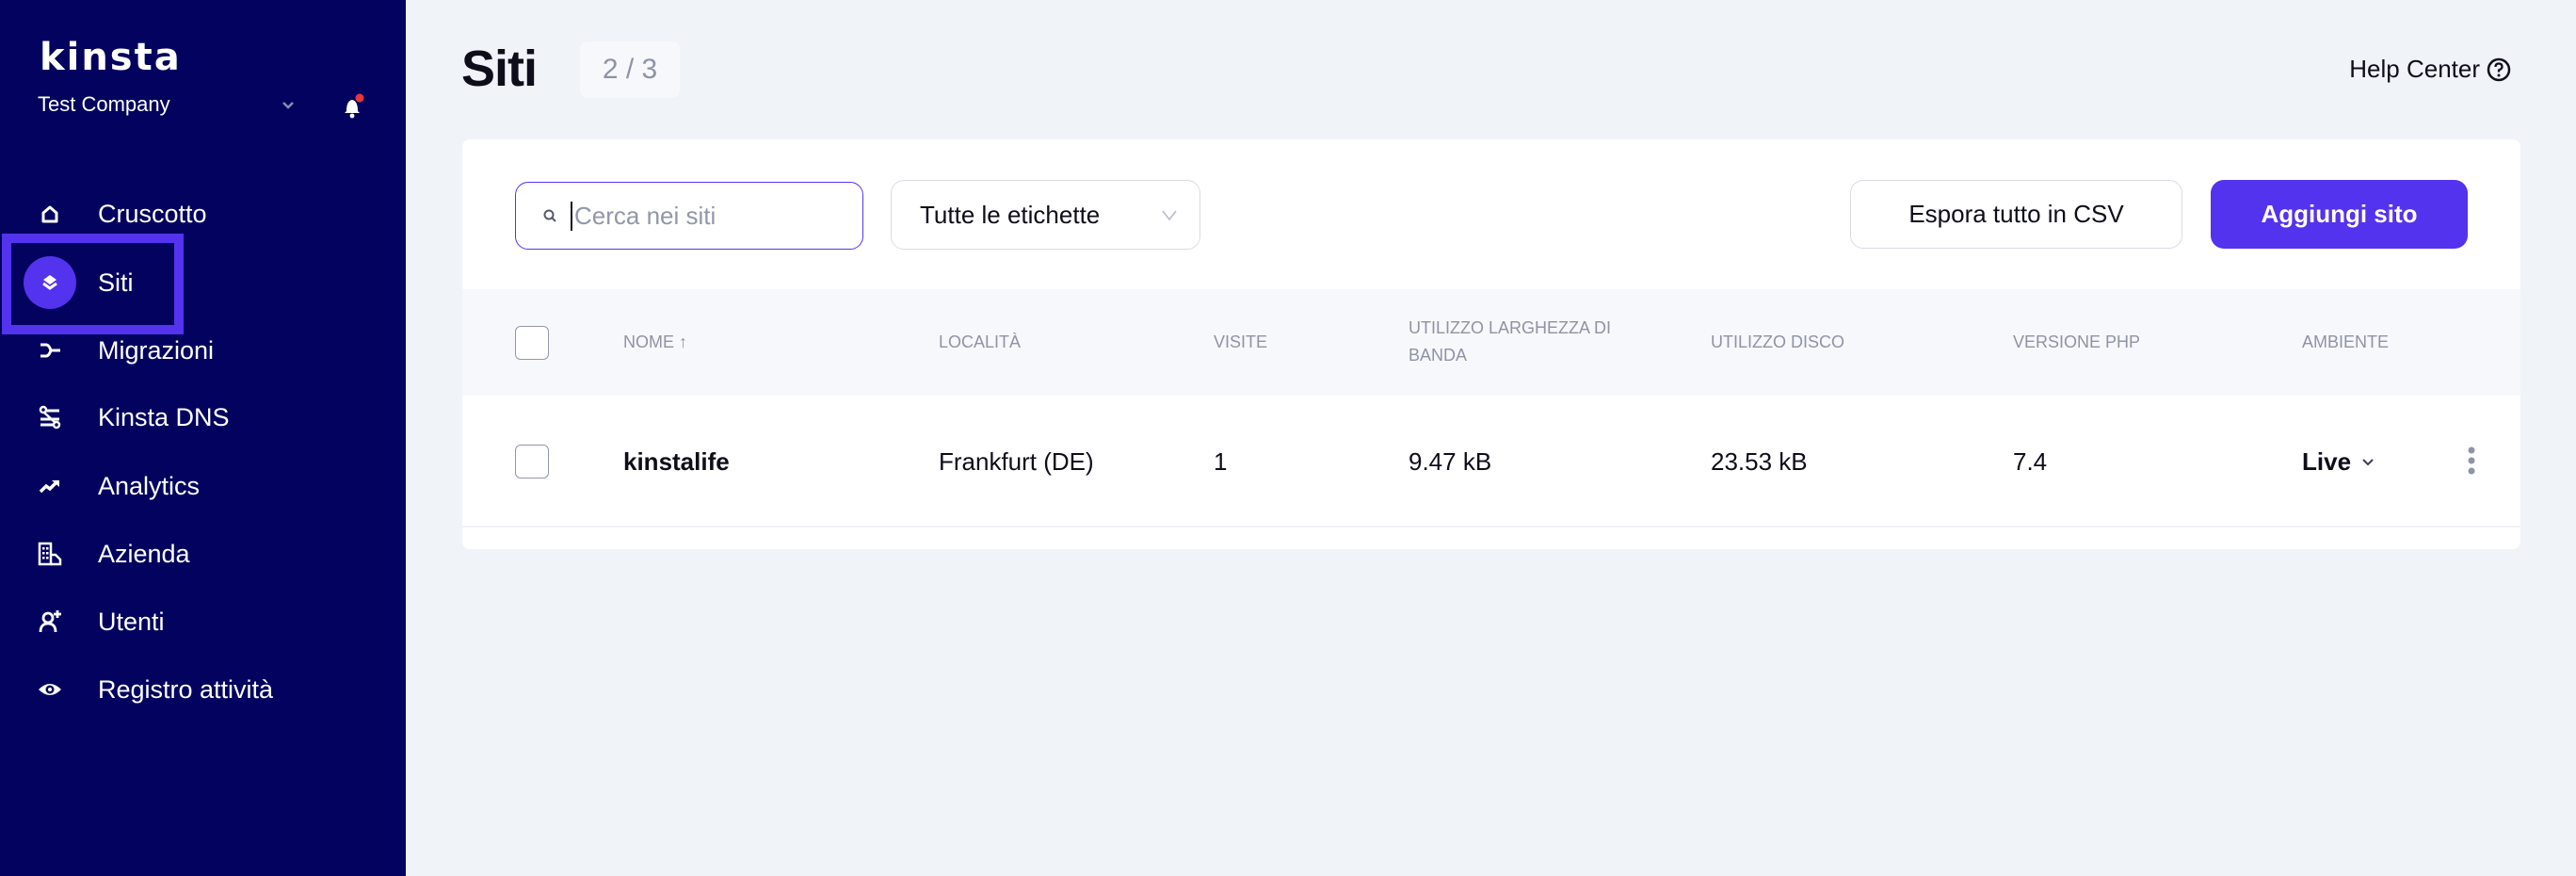 The height and width of the screenshot is (876, 2576). What do you see at coordinates (1759, 461) in the screenshot?
I see `site-disk: 23.53 kB` at bounding box center [1759, 461].